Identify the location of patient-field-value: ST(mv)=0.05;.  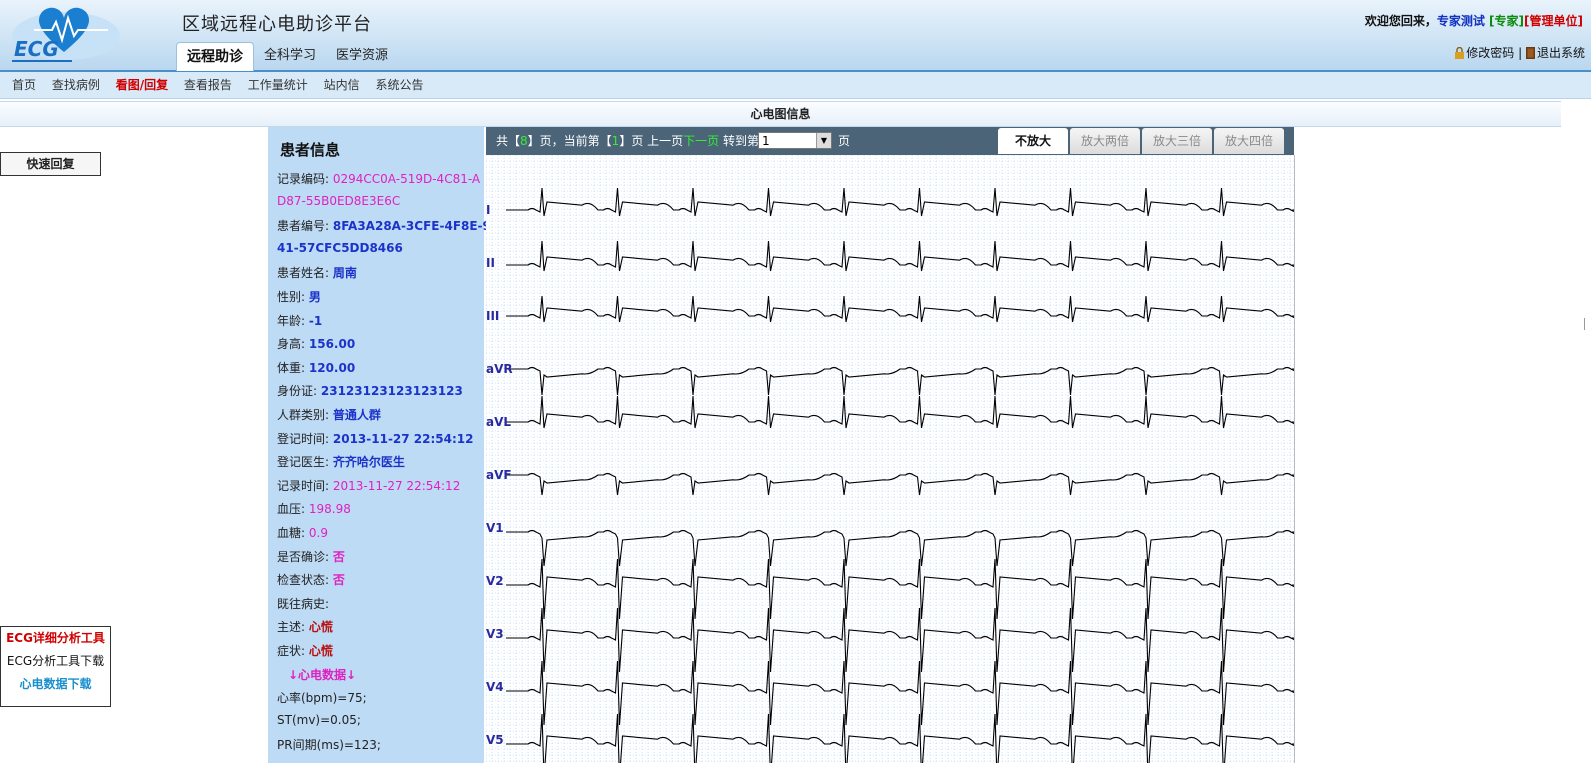
(319, 719).